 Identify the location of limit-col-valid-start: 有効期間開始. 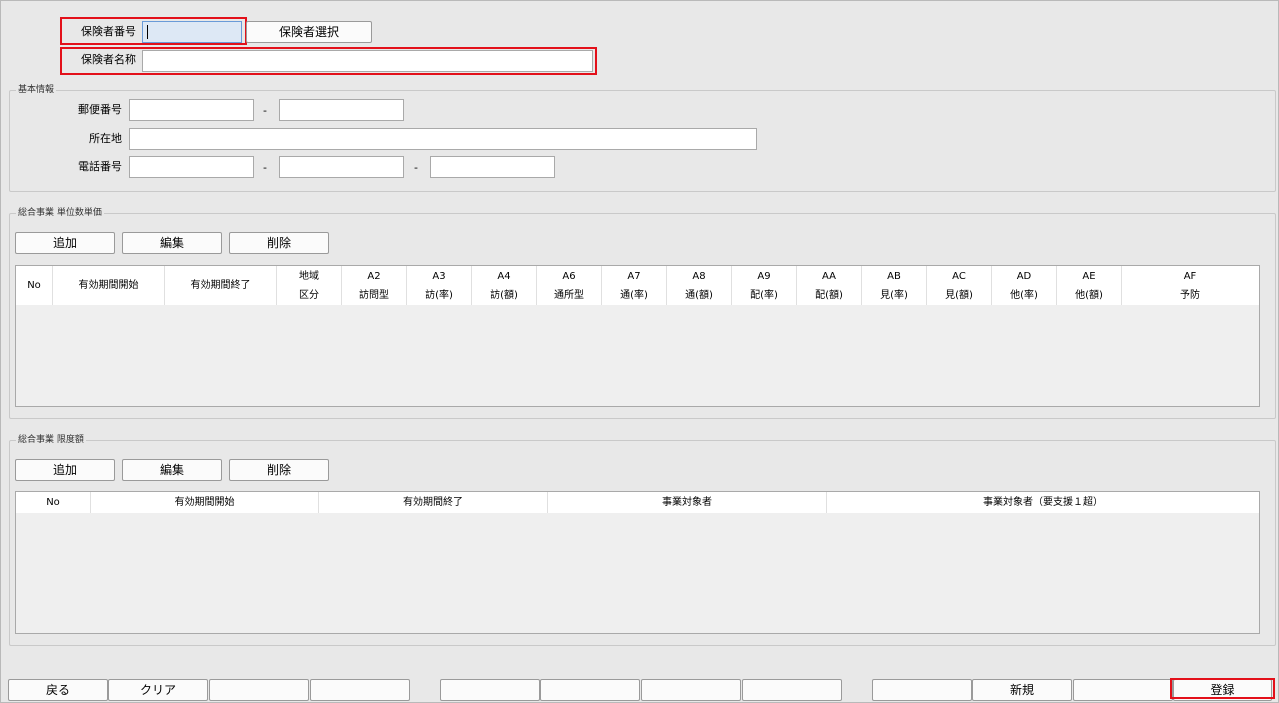
(205, 502).